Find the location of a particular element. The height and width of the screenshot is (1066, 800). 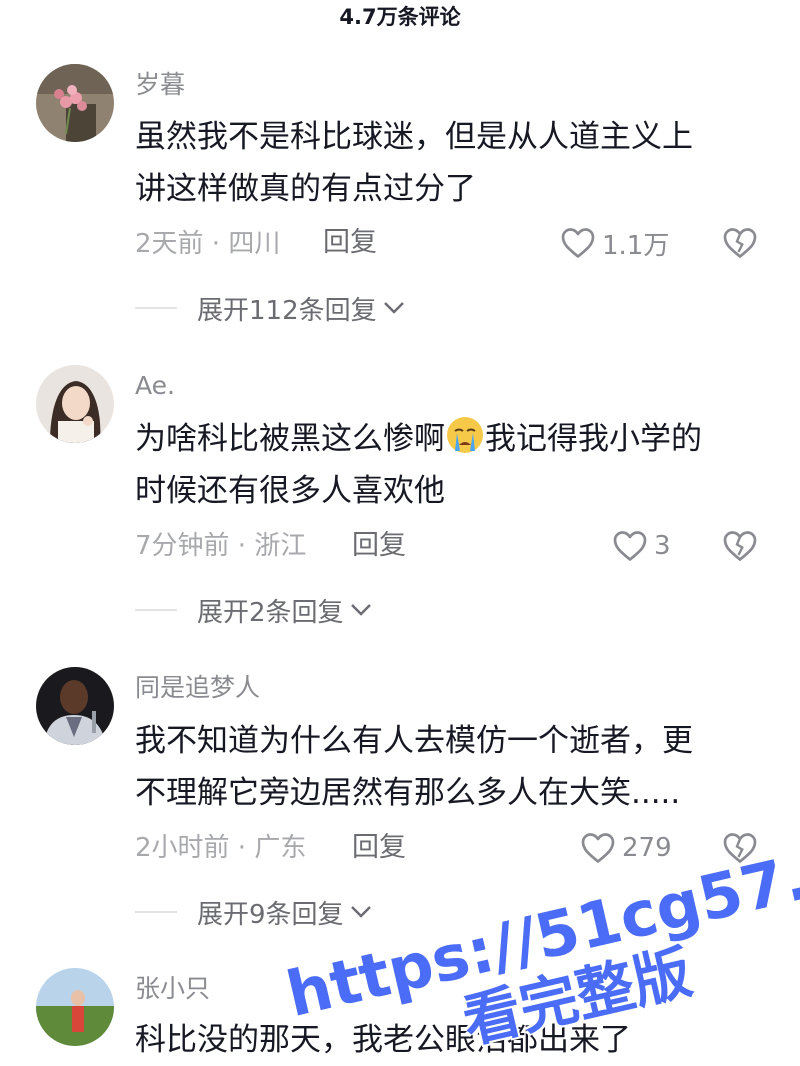

like-count: 279 is located at coordinates (647, 848).